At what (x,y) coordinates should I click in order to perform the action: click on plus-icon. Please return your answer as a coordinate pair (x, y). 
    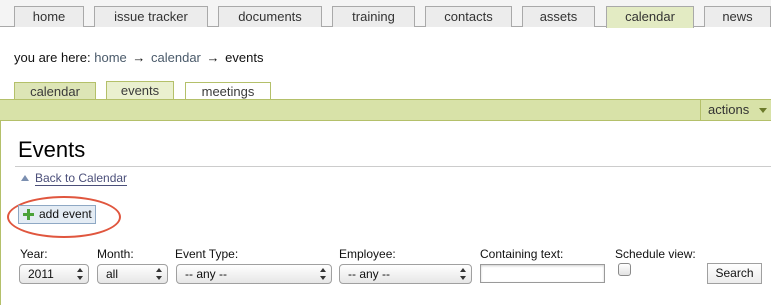
    Looking at the image, I should click on (28, 214).